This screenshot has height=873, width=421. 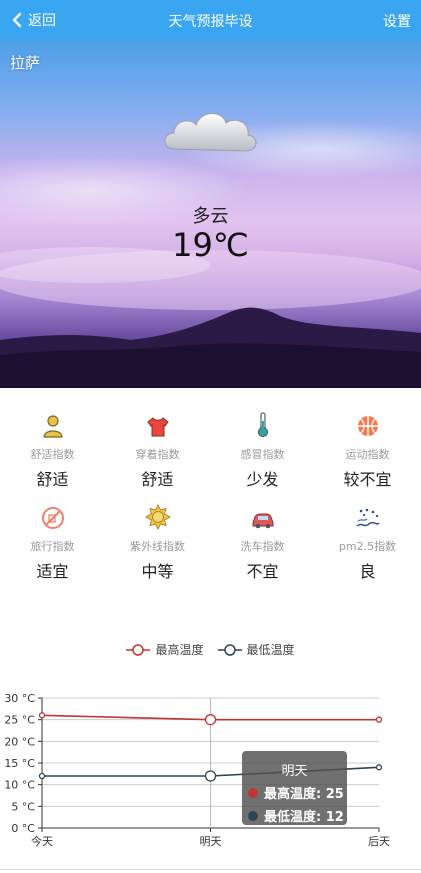 What do you see at coordinates (23, 806) in the screenshot?
I see `y-tick-label: 5 °C` at bounding box center [23, 806].